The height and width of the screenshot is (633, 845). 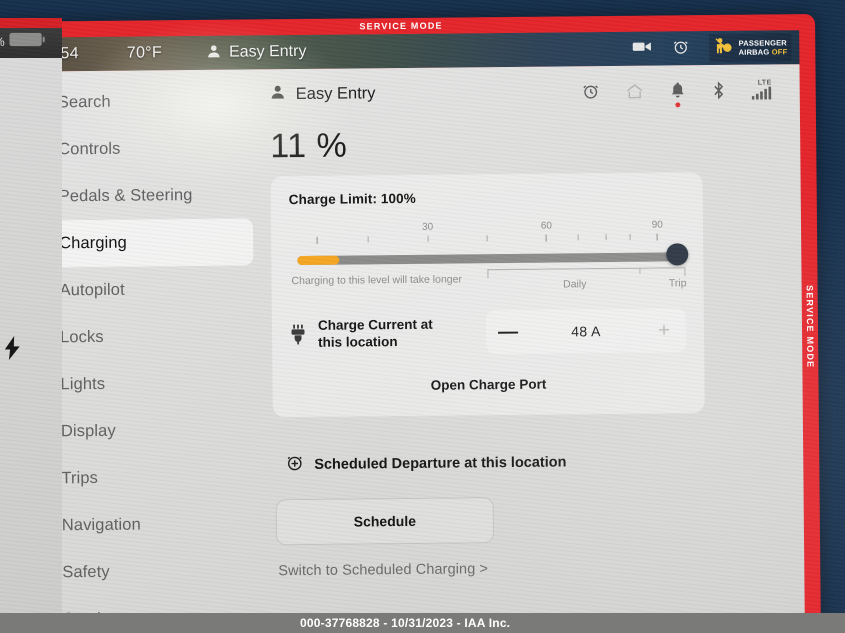 I want to click on scheduled-departure-icon, so click(x=294, y=465).